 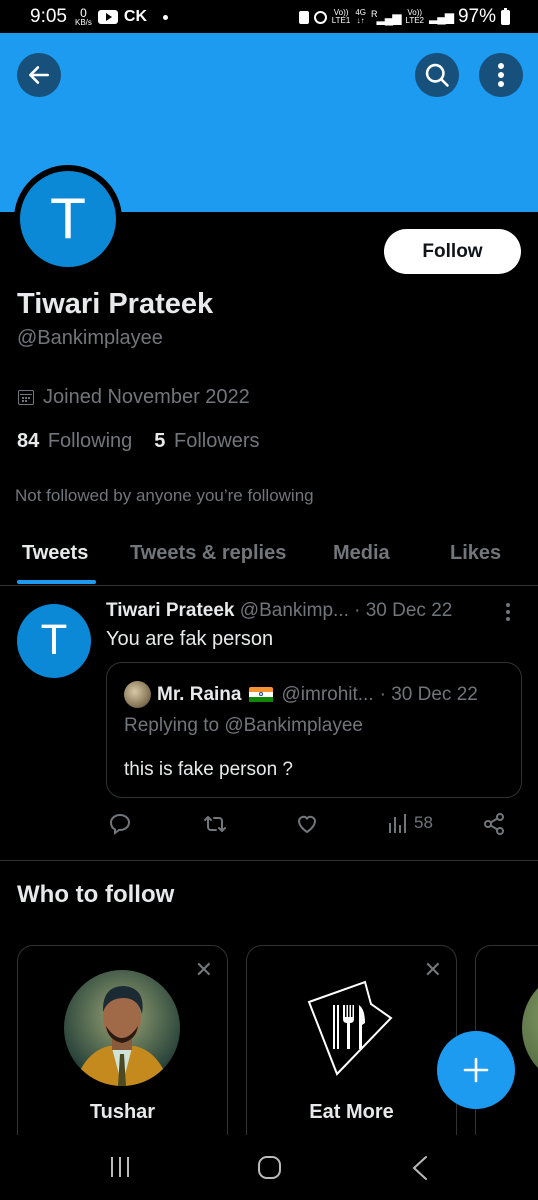 I want to click on profile-tabs: Tweets Tweets & replies Media Likes, so click(x=269, y=558).